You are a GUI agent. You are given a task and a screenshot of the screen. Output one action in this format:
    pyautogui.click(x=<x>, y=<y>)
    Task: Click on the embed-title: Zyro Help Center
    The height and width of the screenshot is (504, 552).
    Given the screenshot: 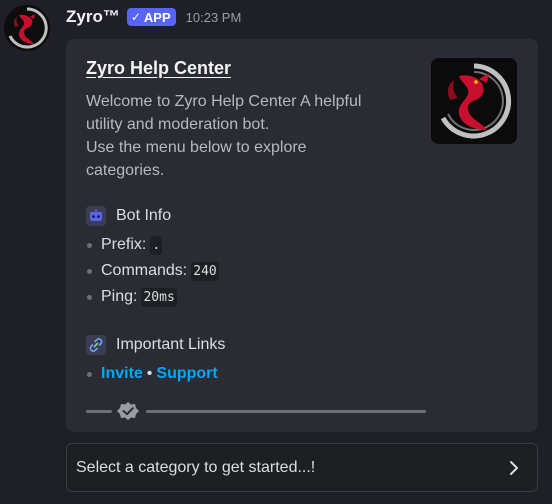 What is the action you would take?
    pyautogui.click(x=158, y=68)
    